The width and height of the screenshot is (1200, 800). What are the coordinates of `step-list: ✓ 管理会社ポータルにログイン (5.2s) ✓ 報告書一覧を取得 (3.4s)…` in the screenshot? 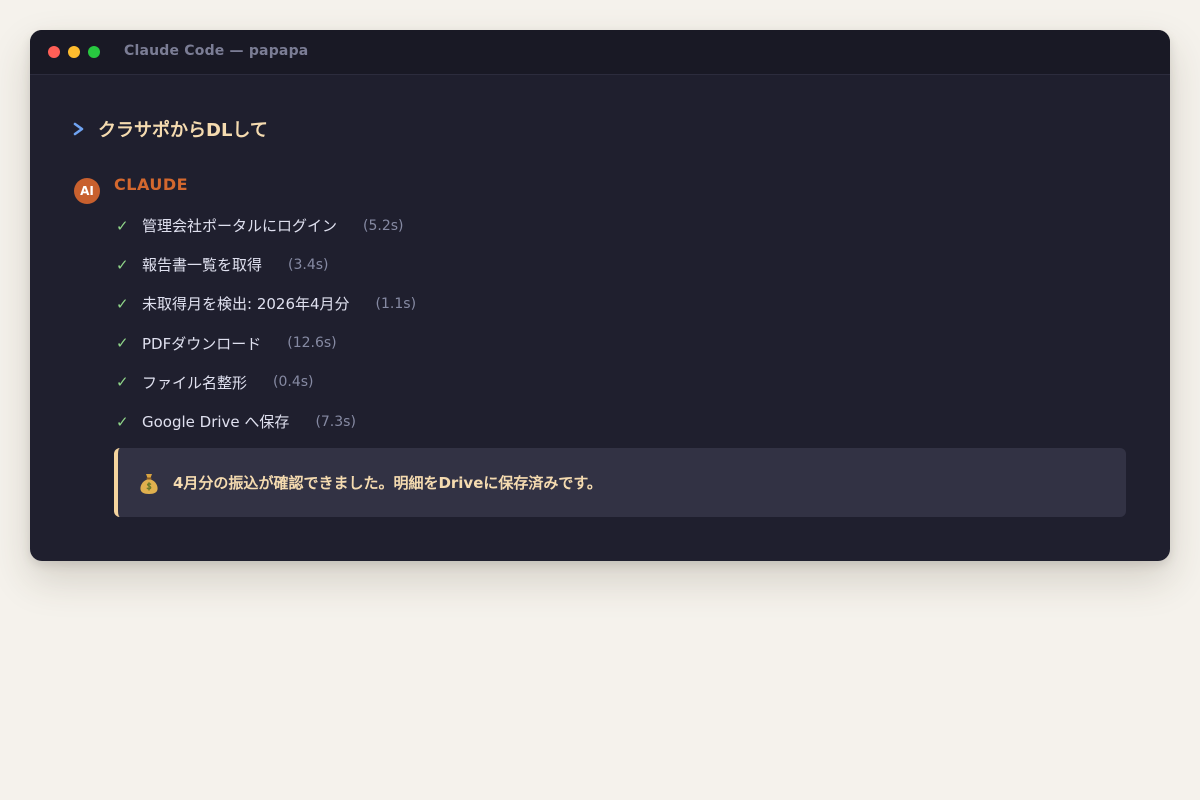 It's located at (266, 323).